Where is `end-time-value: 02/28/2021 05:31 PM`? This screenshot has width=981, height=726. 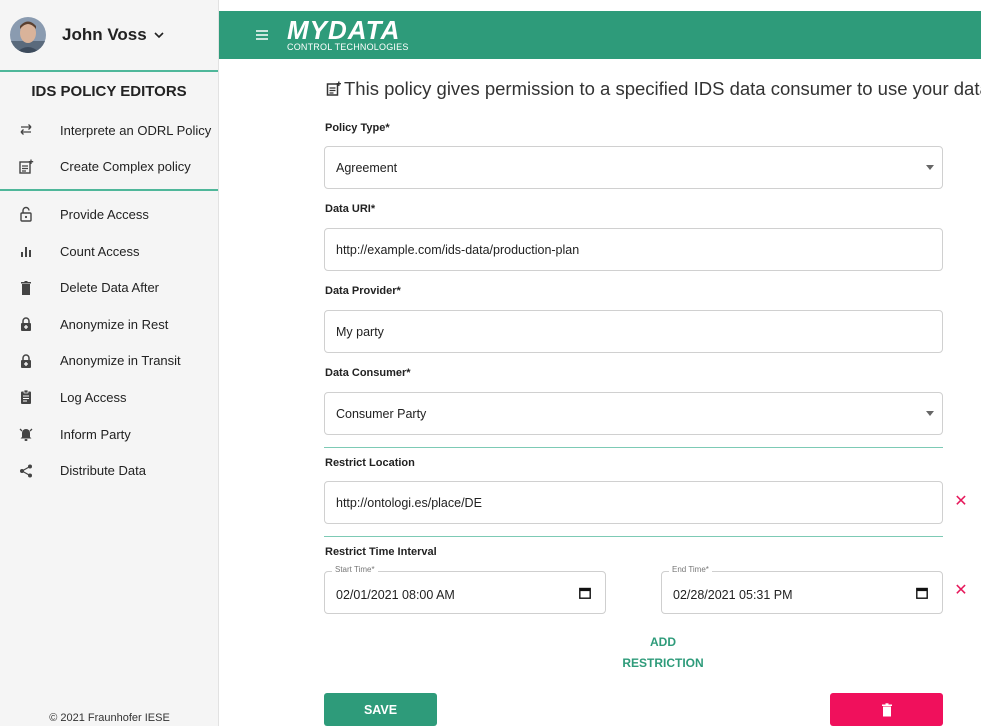
end-time-value: 02/28/2021 05:31 PM is located at coordinates (733, 595).